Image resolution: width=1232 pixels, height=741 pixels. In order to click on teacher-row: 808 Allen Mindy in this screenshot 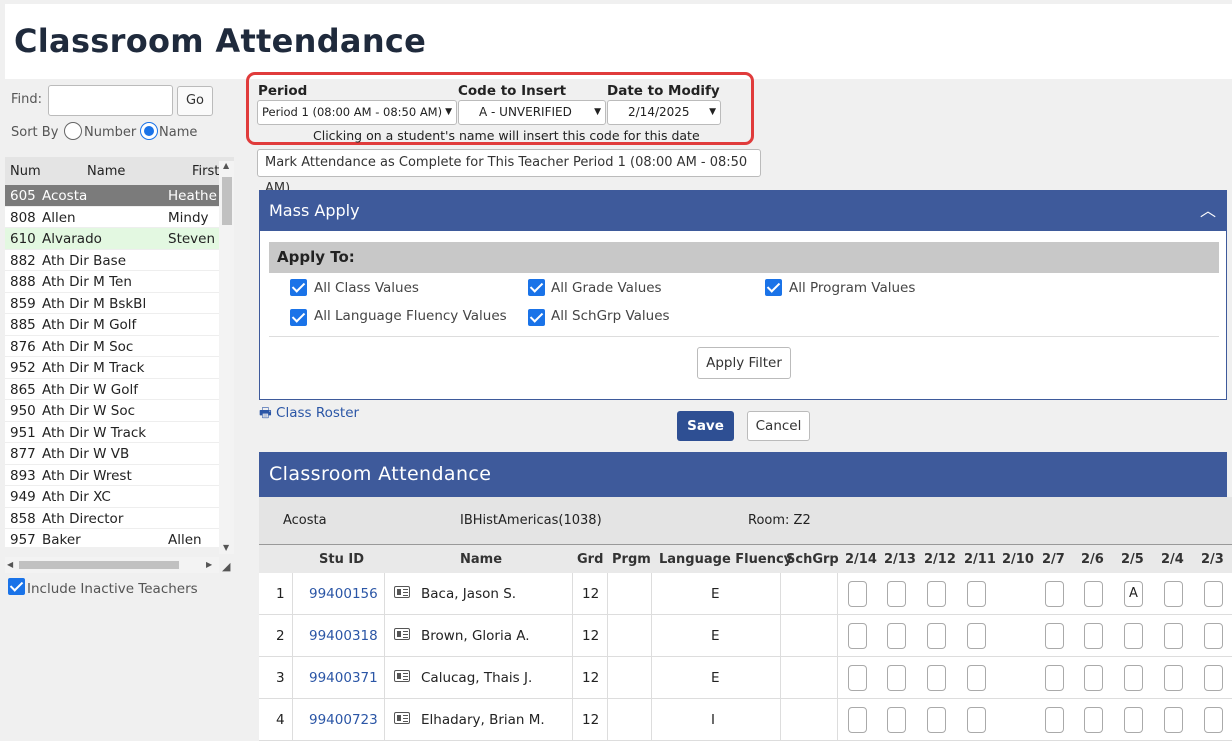, I will do `click(119, 217)`.